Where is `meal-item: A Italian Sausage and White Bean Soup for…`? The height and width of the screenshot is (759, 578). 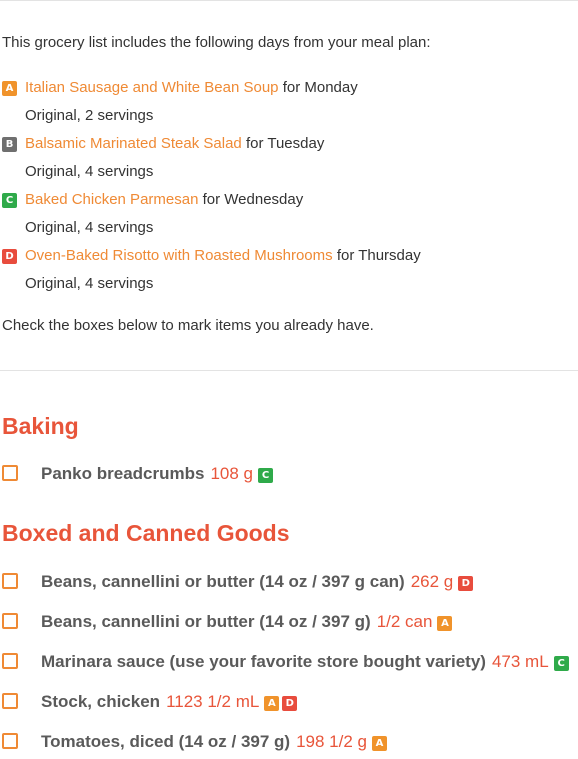
meal-item: A Italian Sausage and White Bean Soup for… is located at coordinates (289, 105).